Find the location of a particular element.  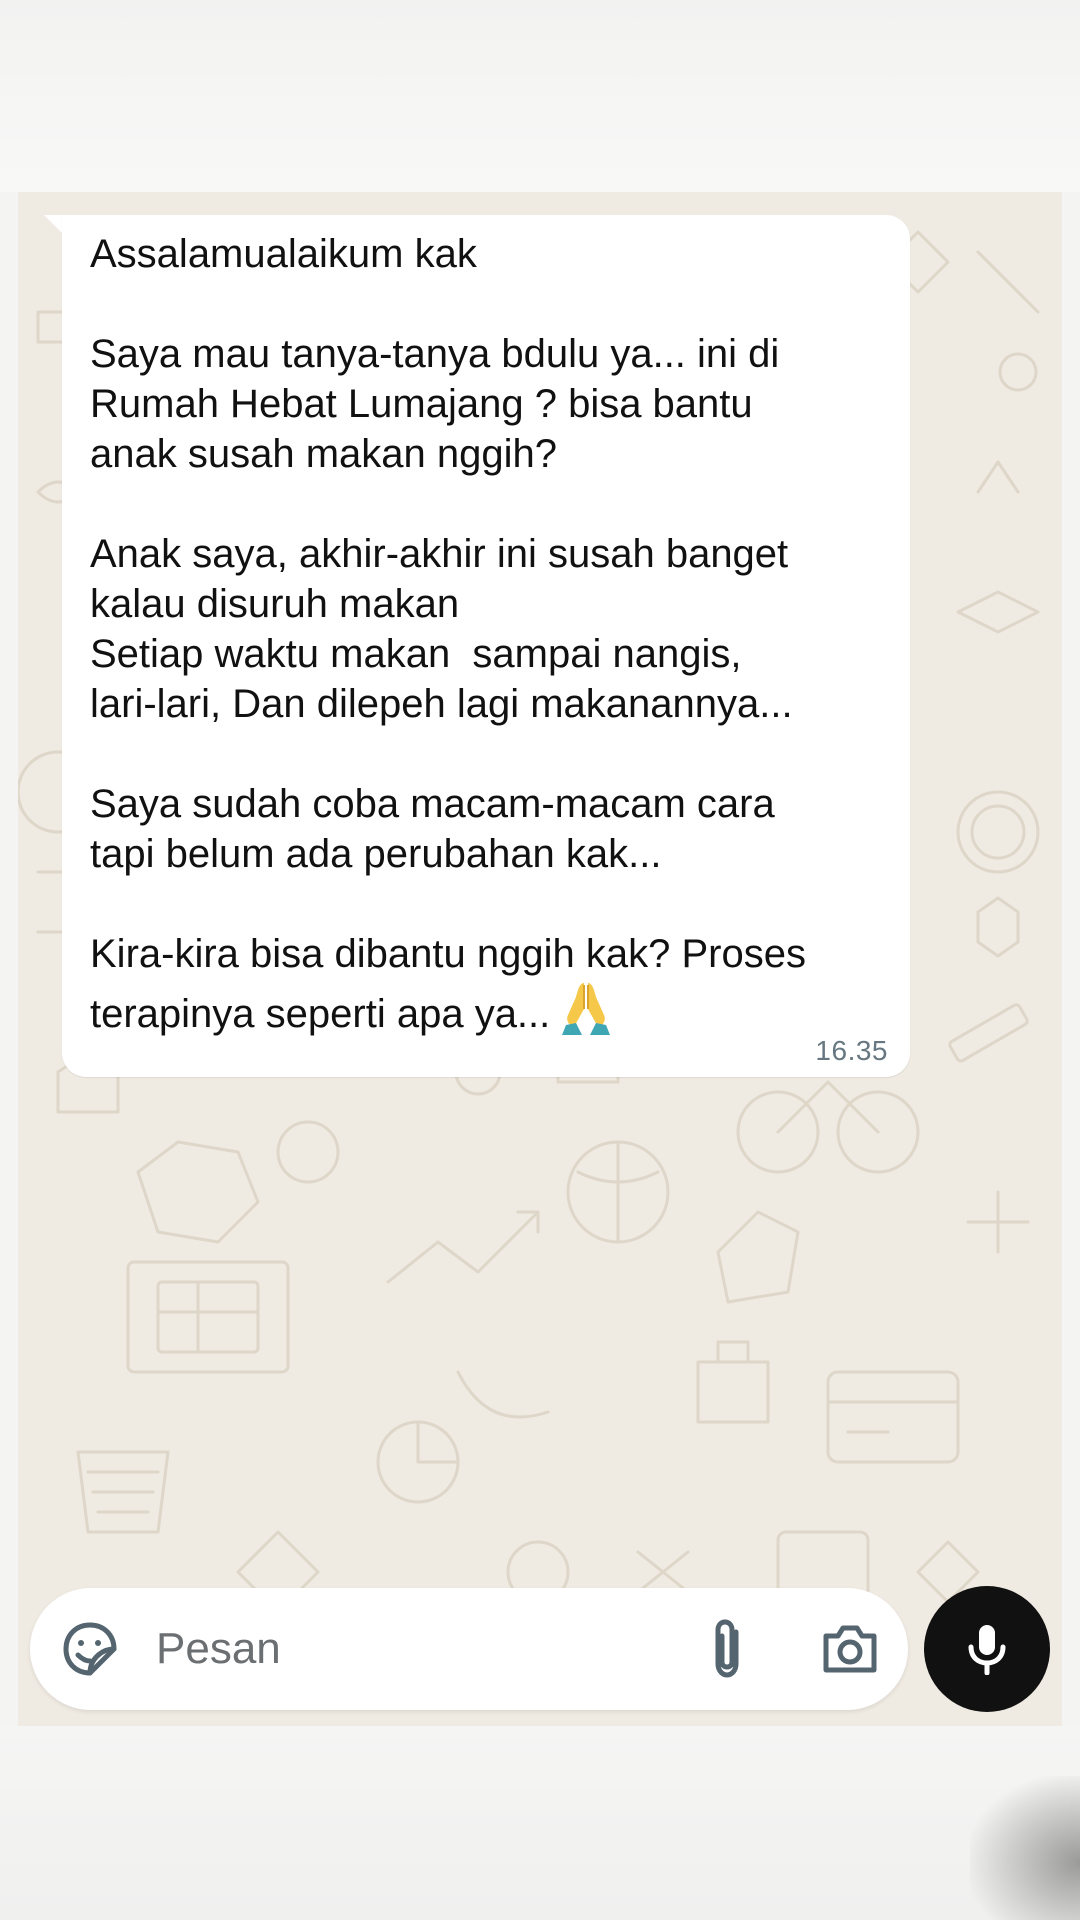

message-time: 16.35 is located at coordinates (851, 1050).